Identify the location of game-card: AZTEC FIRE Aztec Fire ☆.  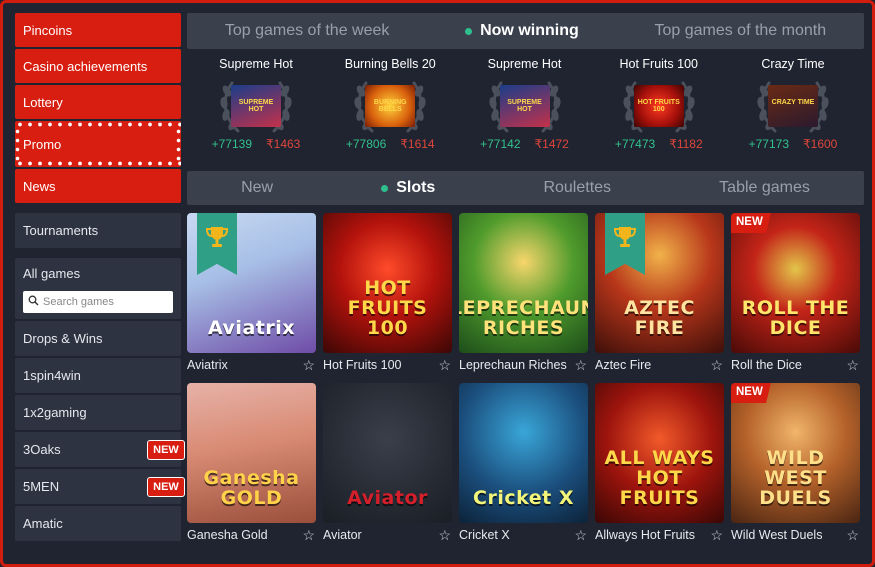
(659, 295).